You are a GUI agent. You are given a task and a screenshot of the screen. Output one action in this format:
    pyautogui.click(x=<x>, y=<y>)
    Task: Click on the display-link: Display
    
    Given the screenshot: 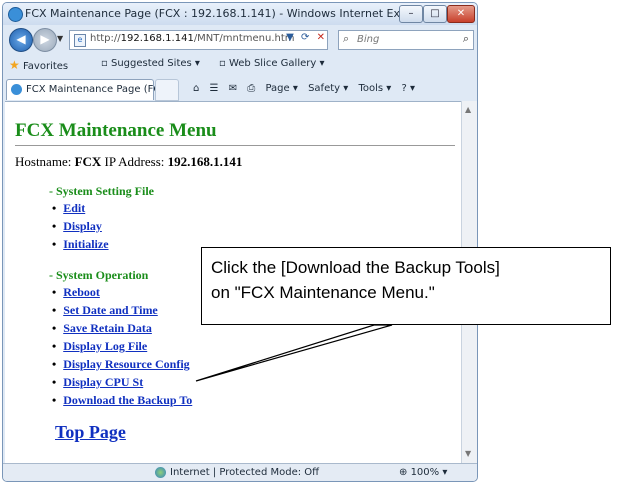 What is the action you would take?
    pyautogui.click(x=82, y=226)
    